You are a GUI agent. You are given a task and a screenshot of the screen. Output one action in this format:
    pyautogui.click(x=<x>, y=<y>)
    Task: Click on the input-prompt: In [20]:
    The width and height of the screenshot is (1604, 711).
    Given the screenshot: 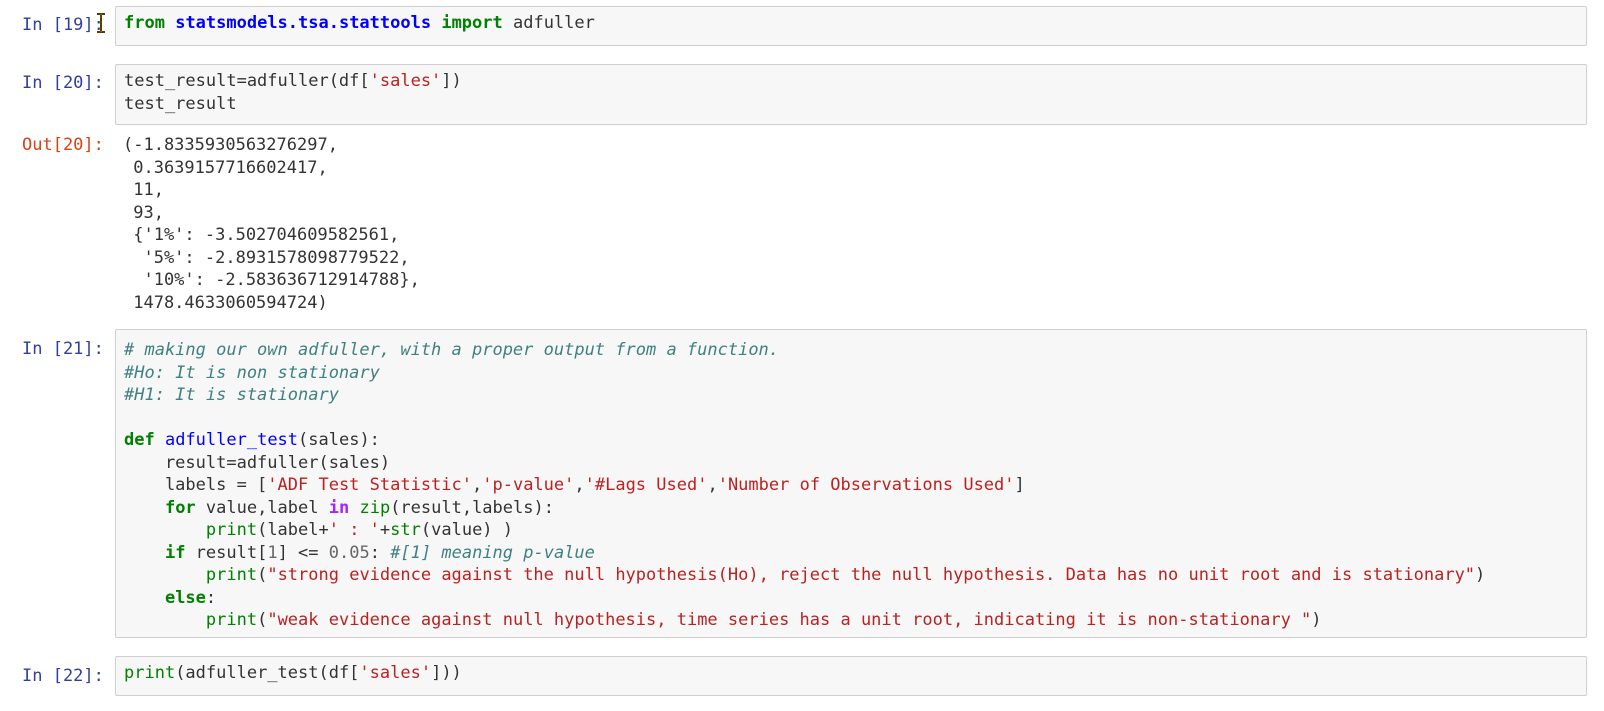 What is the action you would take?
    pyautogui.click(x=63, y=83)
    